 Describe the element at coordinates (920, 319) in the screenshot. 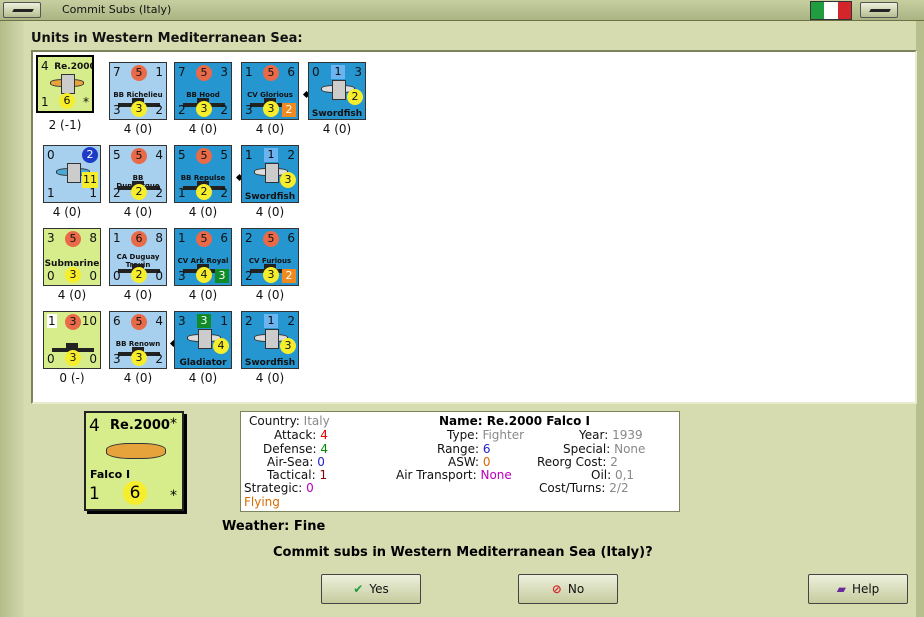

I see `window-frame-right` at that location.